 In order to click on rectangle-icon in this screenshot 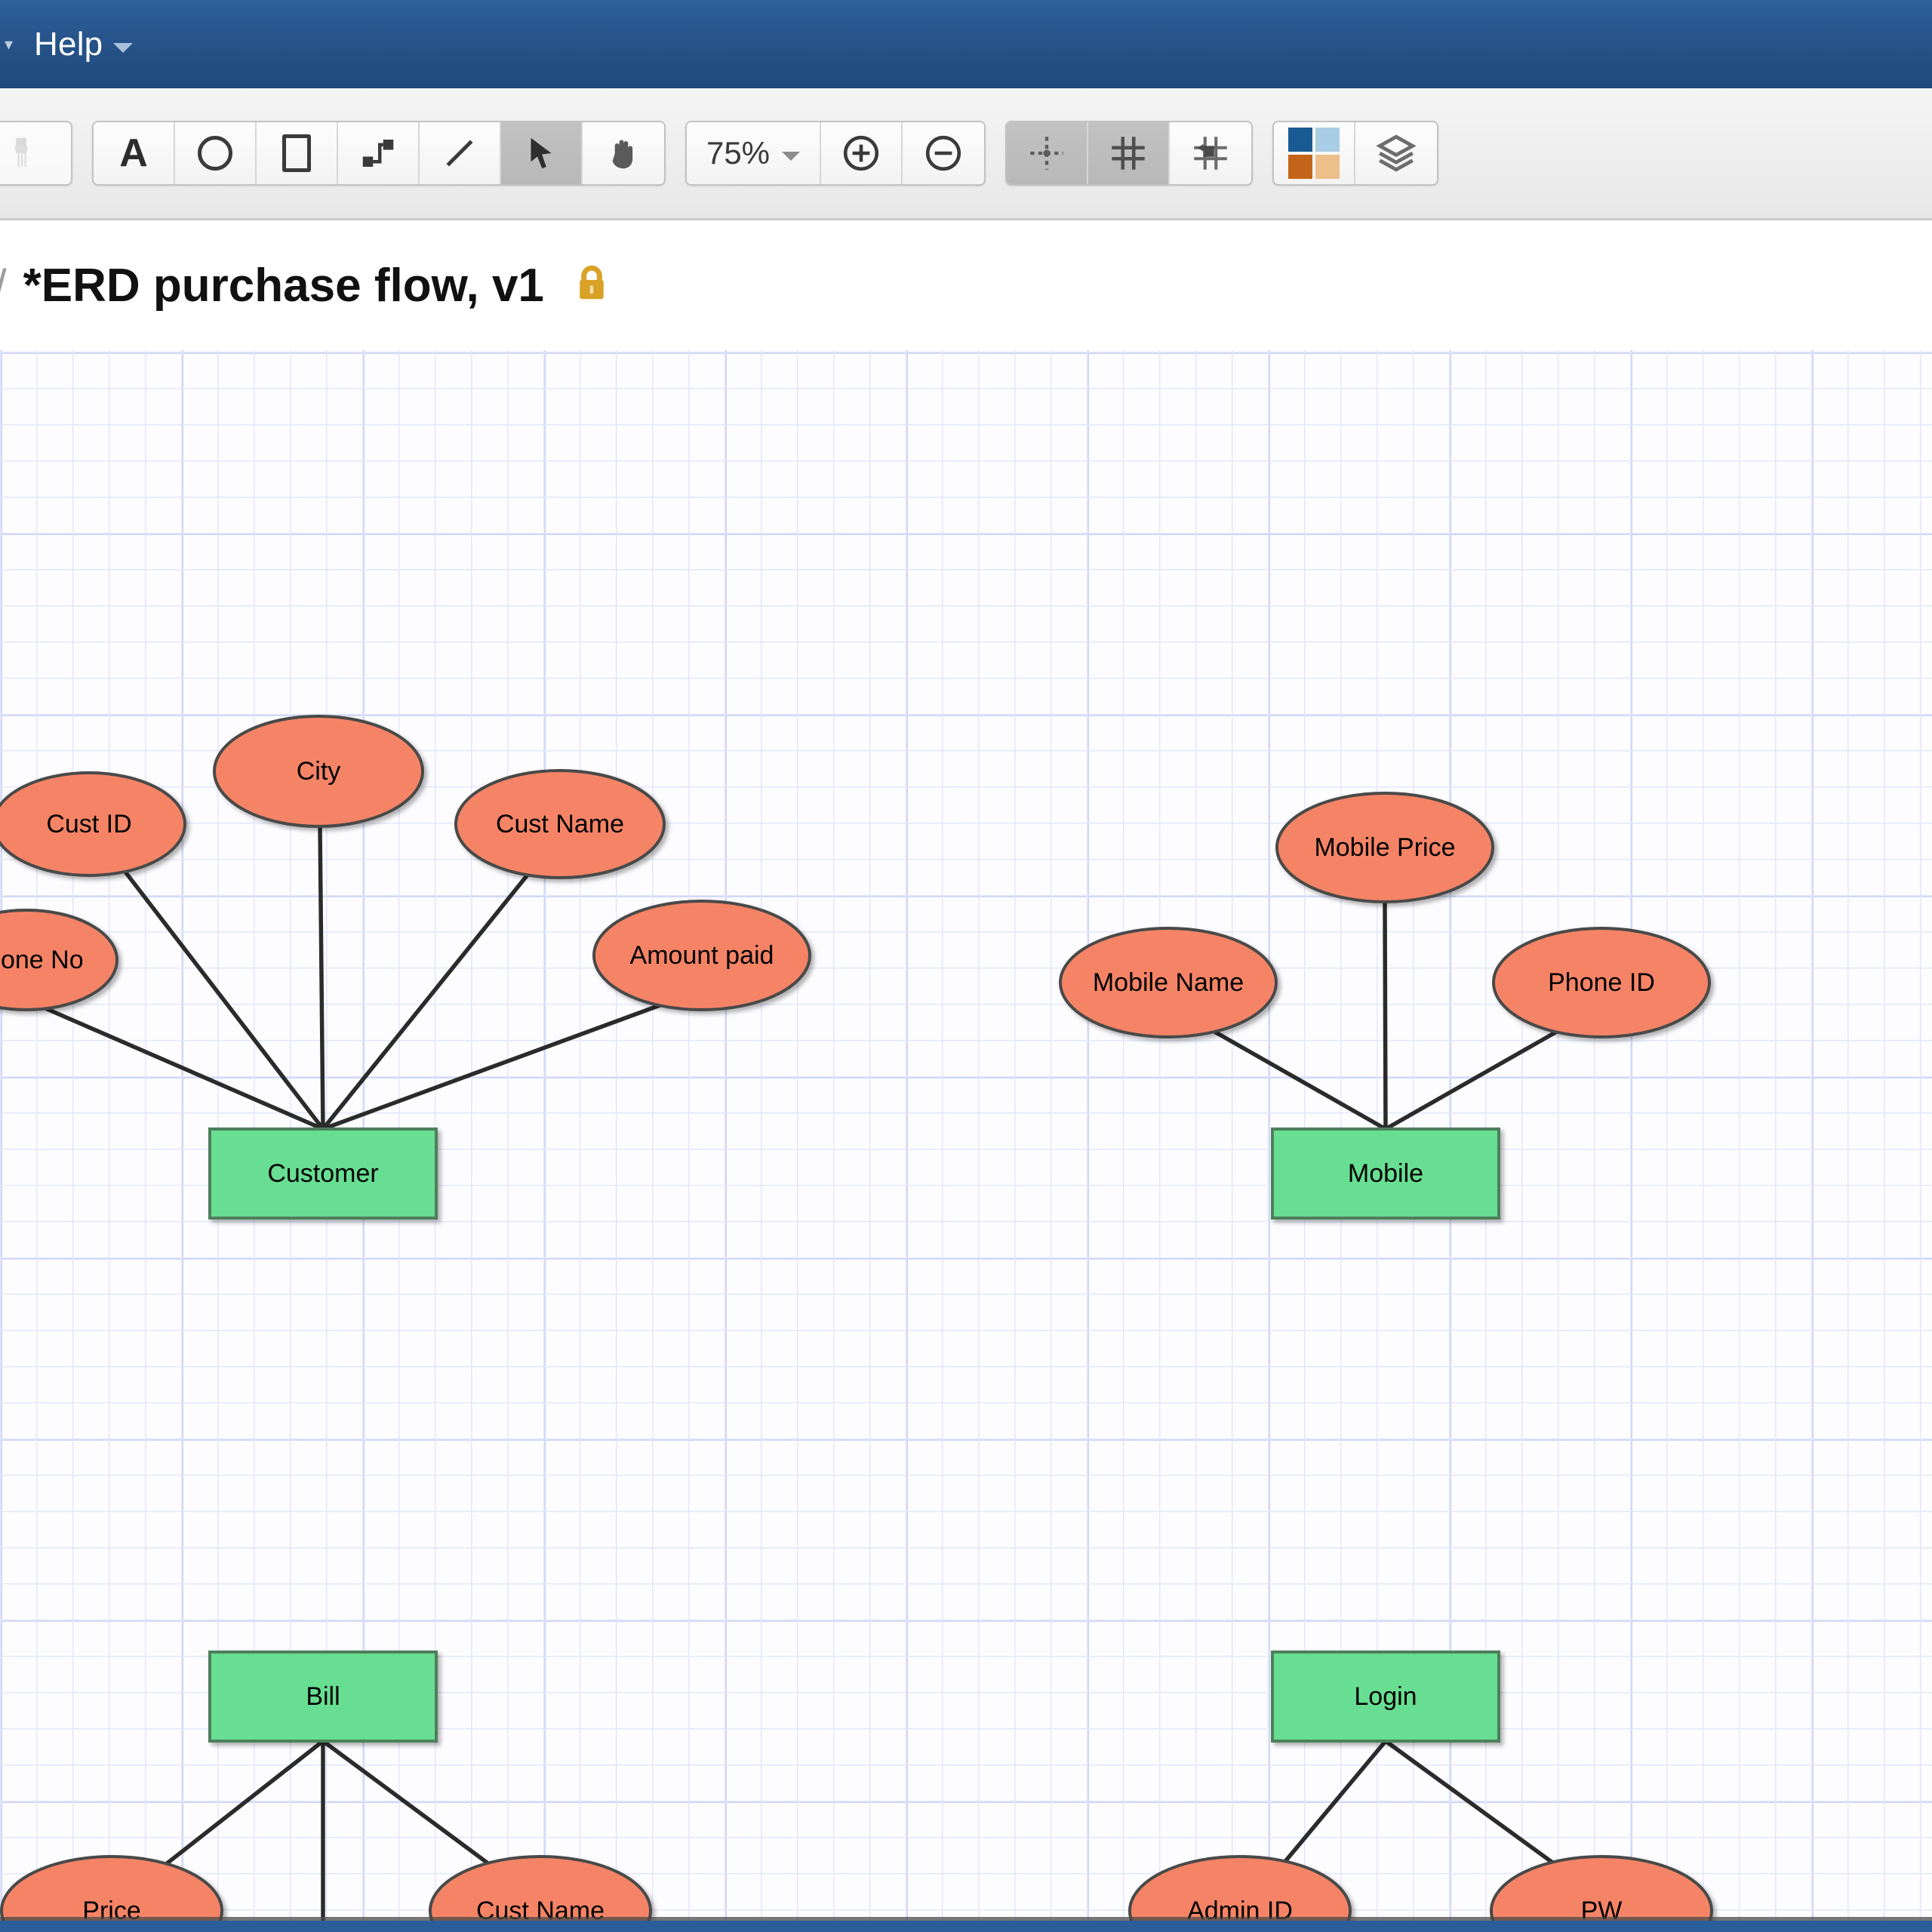, I will do `click(296, 153)`.